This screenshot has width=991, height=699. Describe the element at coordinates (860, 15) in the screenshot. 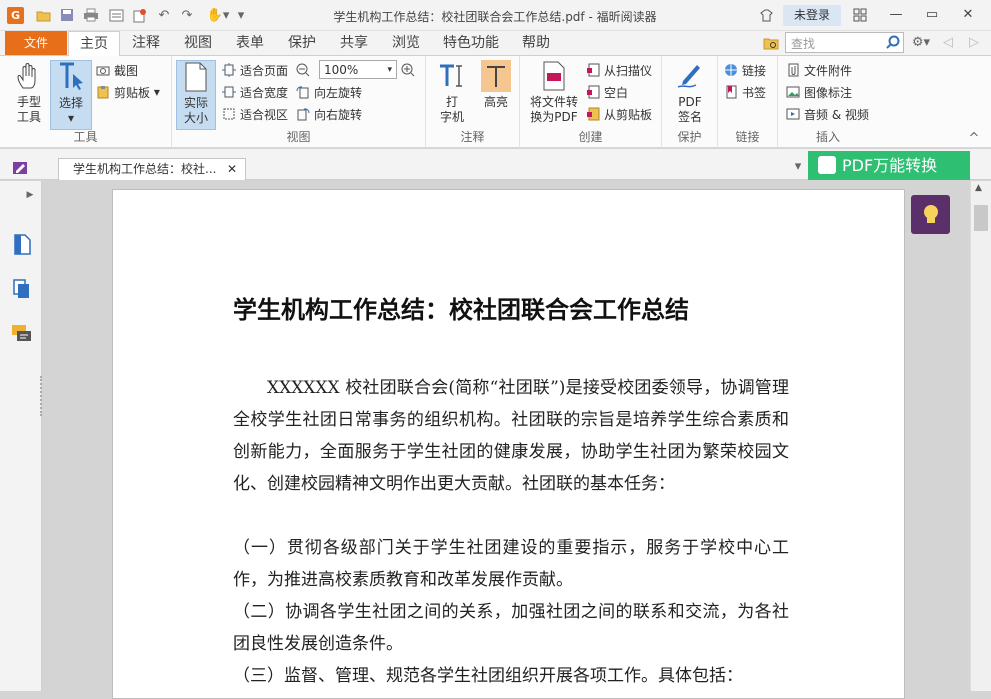

I see `grid-layout-icon` at that location.